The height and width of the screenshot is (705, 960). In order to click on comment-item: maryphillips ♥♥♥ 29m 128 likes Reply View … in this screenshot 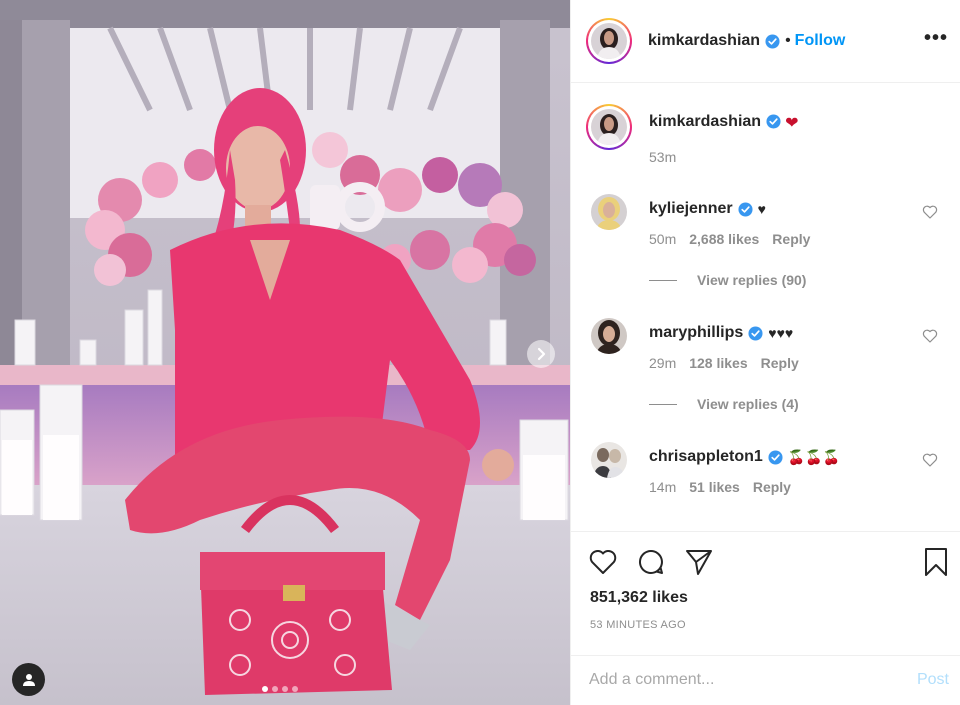, I will do `click(768, 368)`.